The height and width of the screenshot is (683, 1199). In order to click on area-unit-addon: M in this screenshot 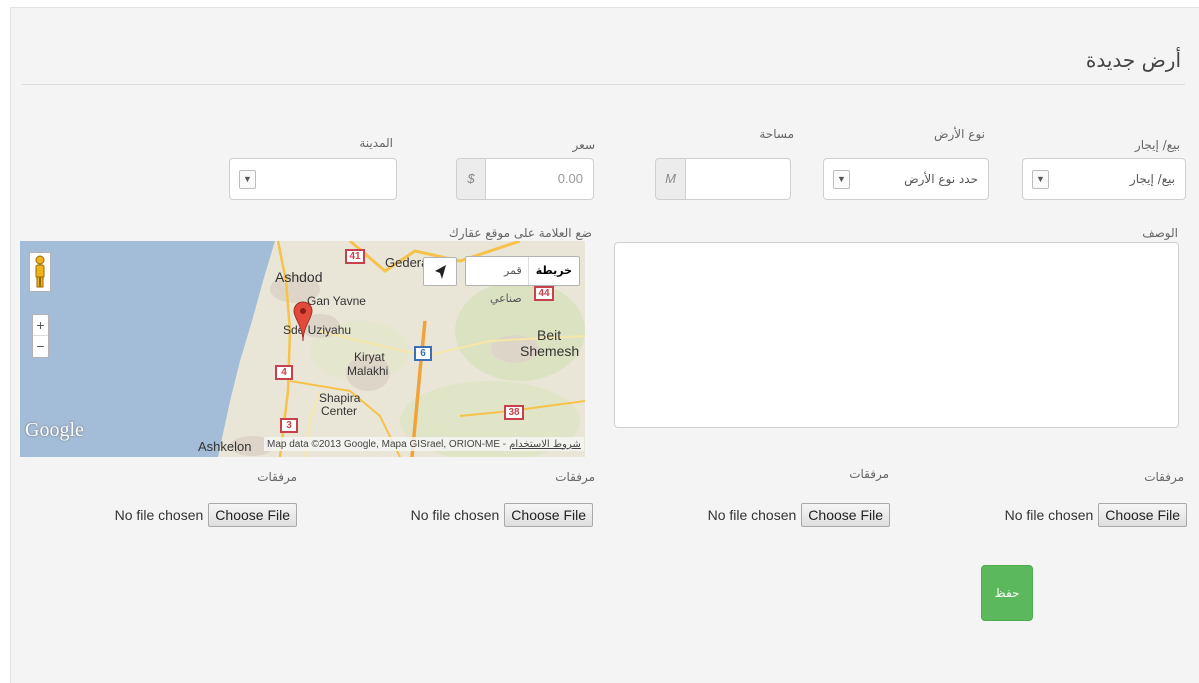, I will do `click(670, 179)`.